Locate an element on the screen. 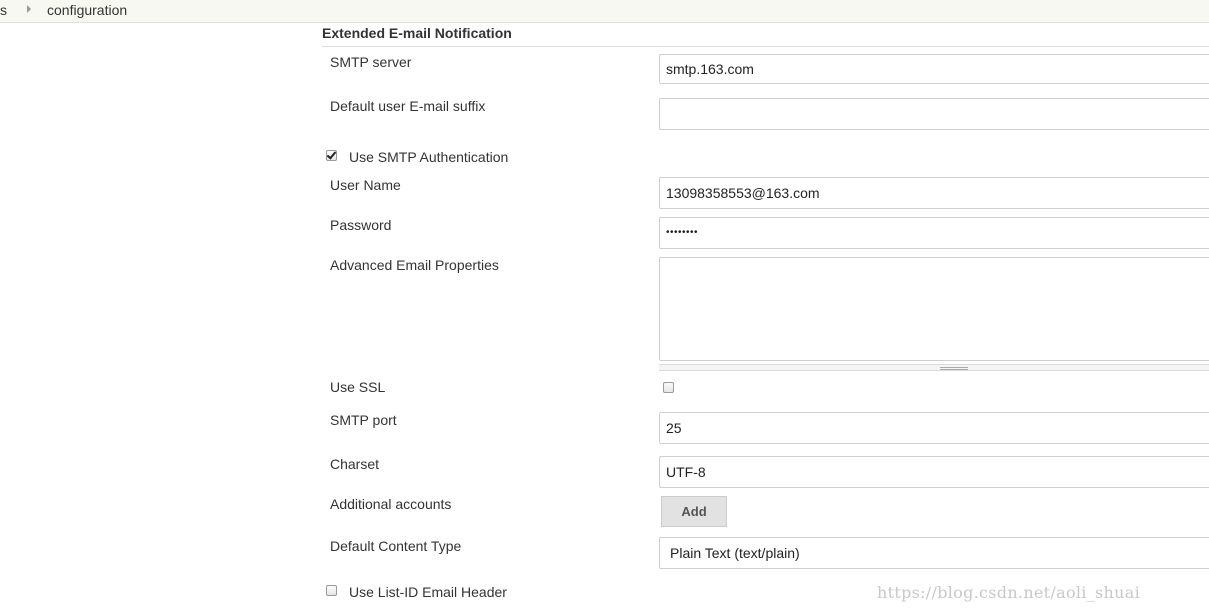 The height and width of the screenshot is (613, 1209). breadcrumb-item-previous: s is located at coordinates (3, 10).